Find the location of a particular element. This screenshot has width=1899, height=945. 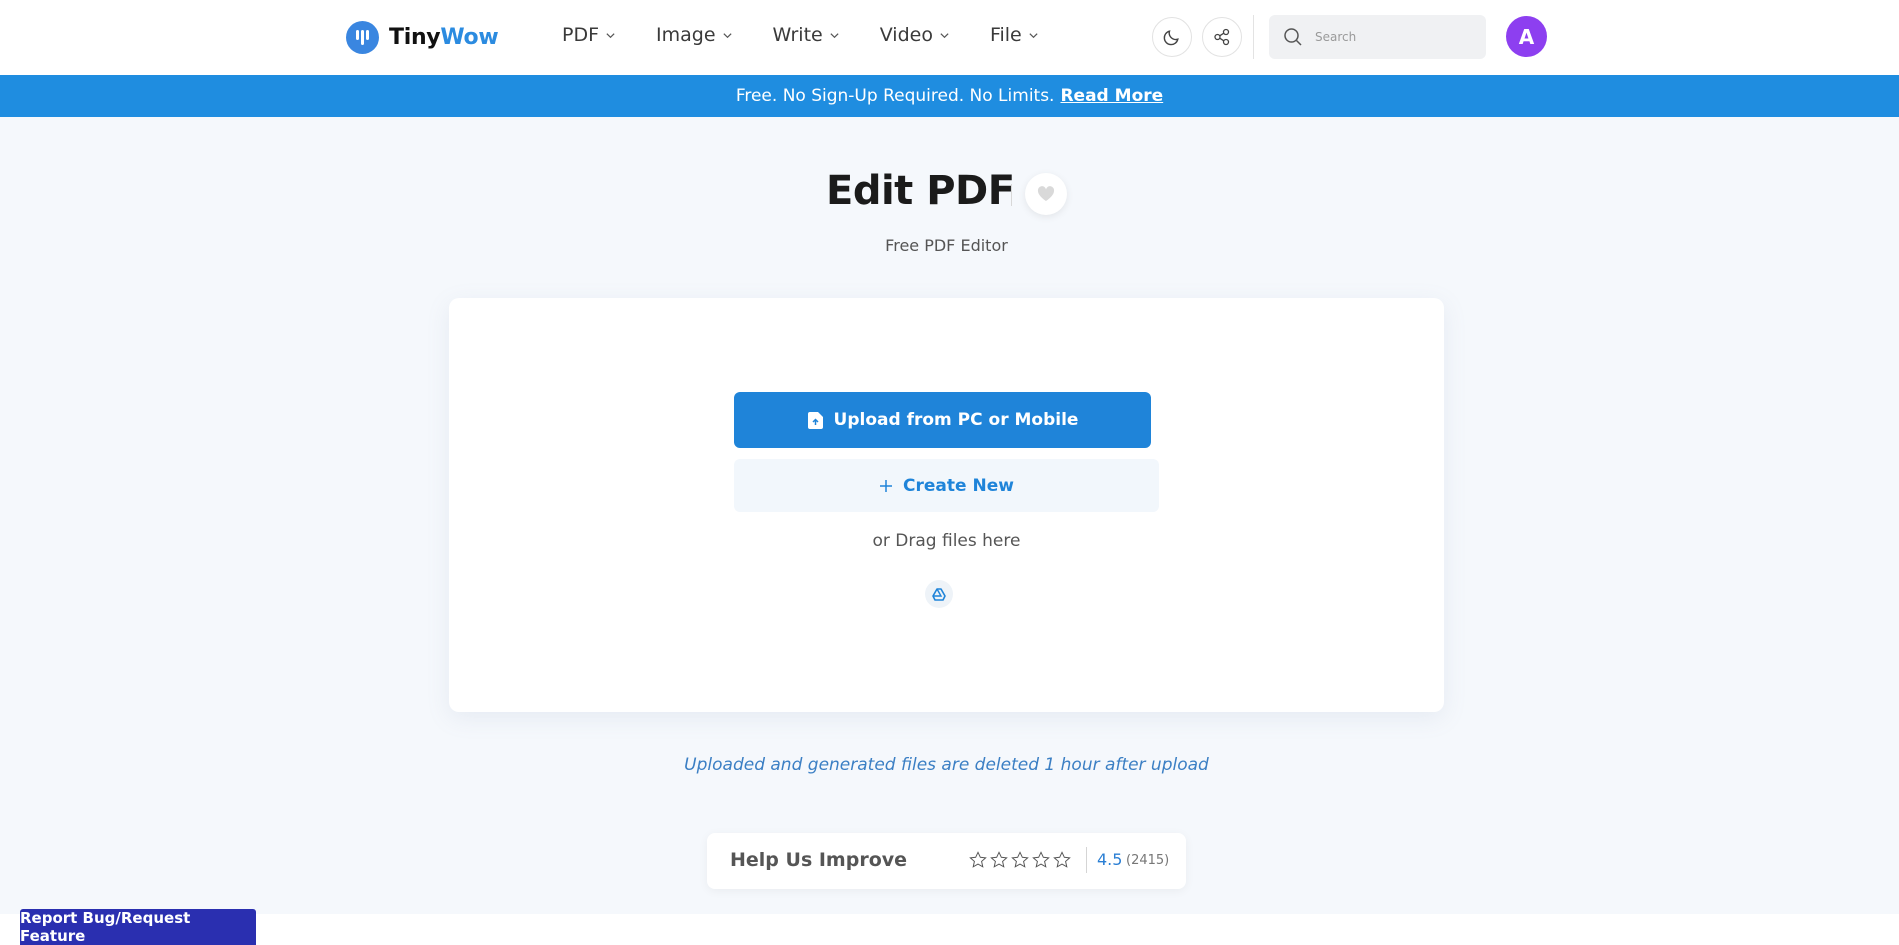

banner-text: Free. No Sign-Up Required. No Limits. is located at coordinates (895, 96).